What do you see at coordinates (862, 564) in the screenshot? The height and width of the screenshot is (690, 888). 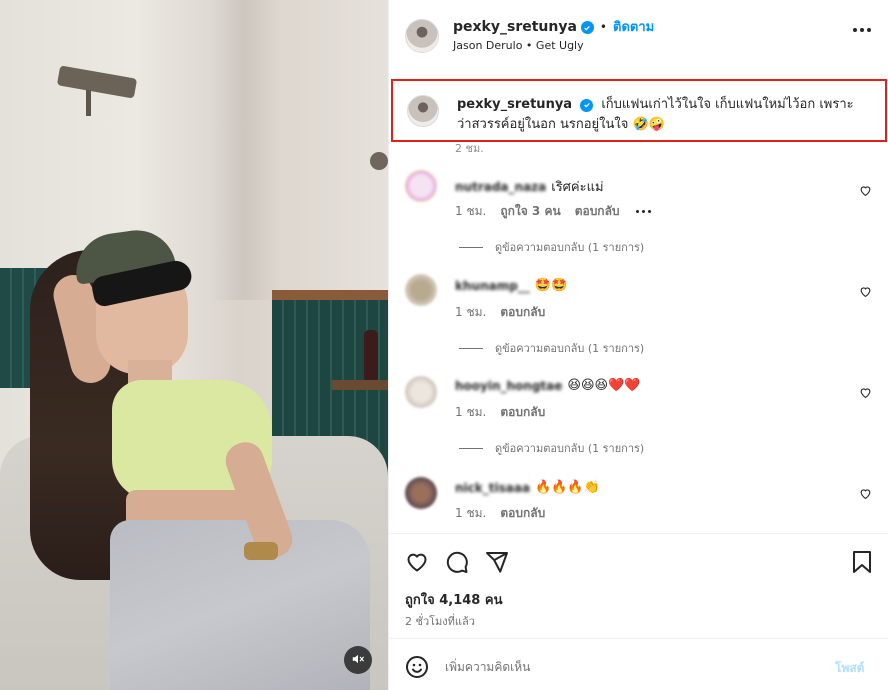 I see `save-bookmark-icon` at bounding box center [862, 564].